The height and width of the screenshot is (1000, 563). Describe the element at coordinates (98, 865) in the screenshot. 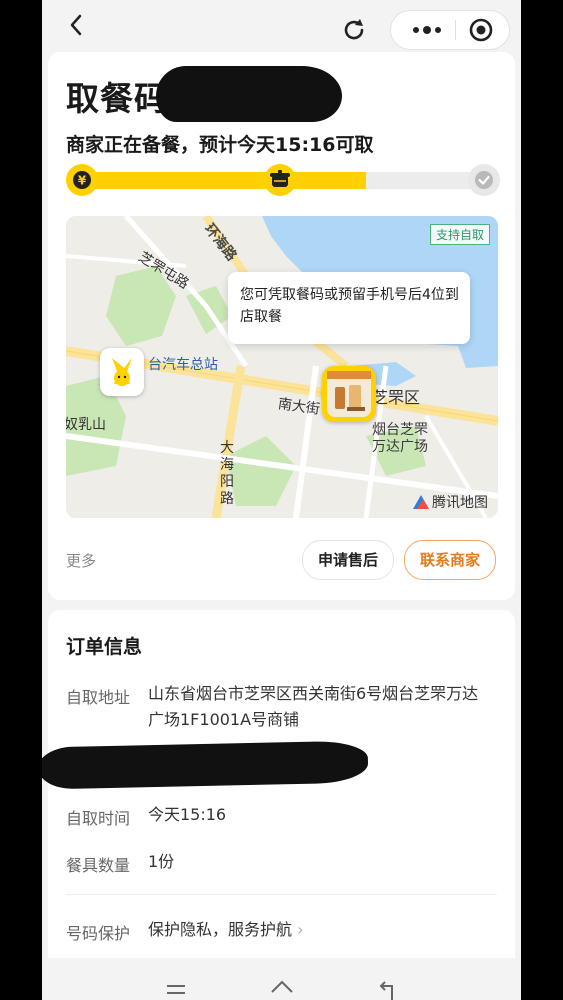

I see `utensils-label: 餐具数量` at that location.